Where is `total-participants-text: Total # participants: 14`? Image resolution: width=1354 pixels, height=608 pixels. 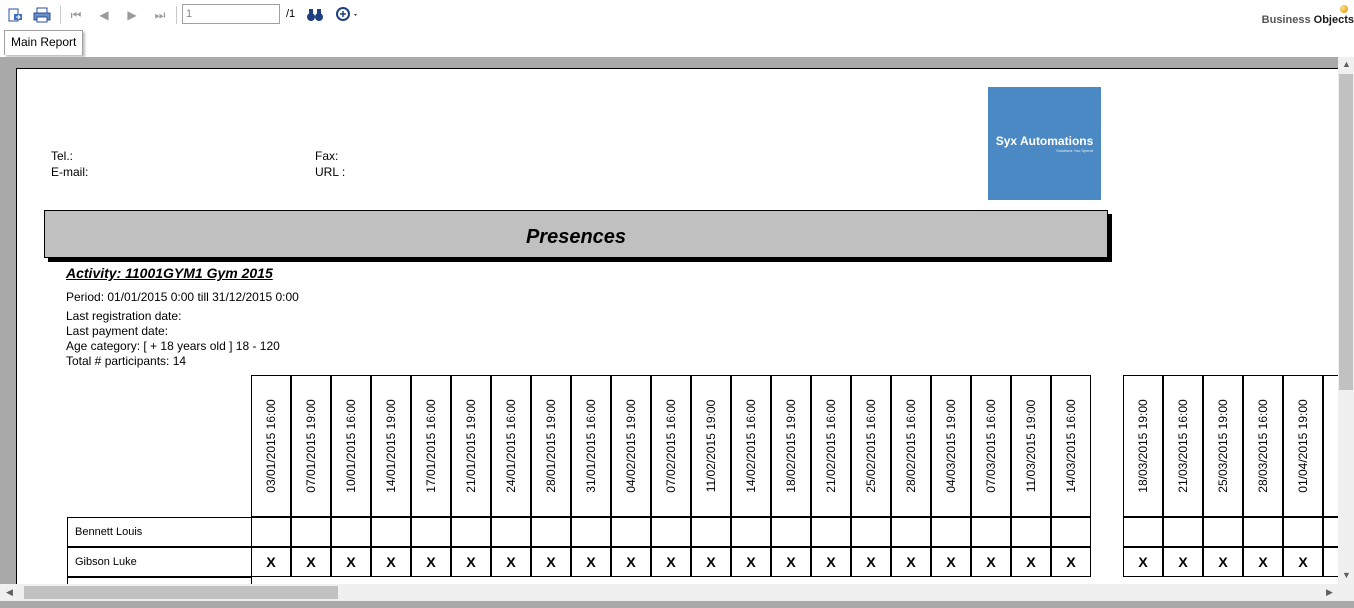
total-participants-text: Total # participants: 14 is located at coordinates (126, 361).